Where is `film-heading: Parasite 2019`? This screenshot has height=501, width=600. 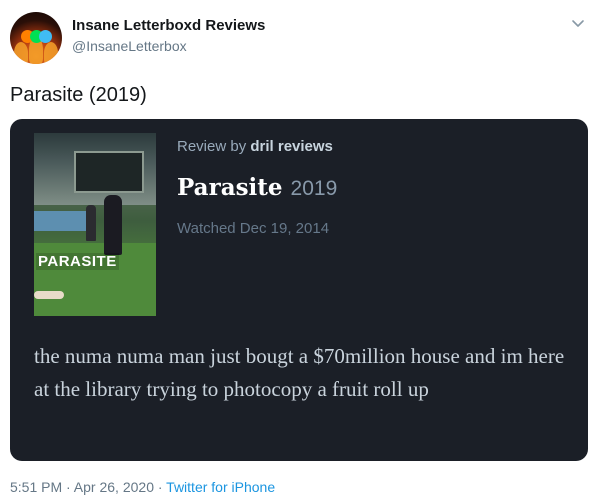
film-heading: Parasite 2019 is located at coordinates (257, 187).